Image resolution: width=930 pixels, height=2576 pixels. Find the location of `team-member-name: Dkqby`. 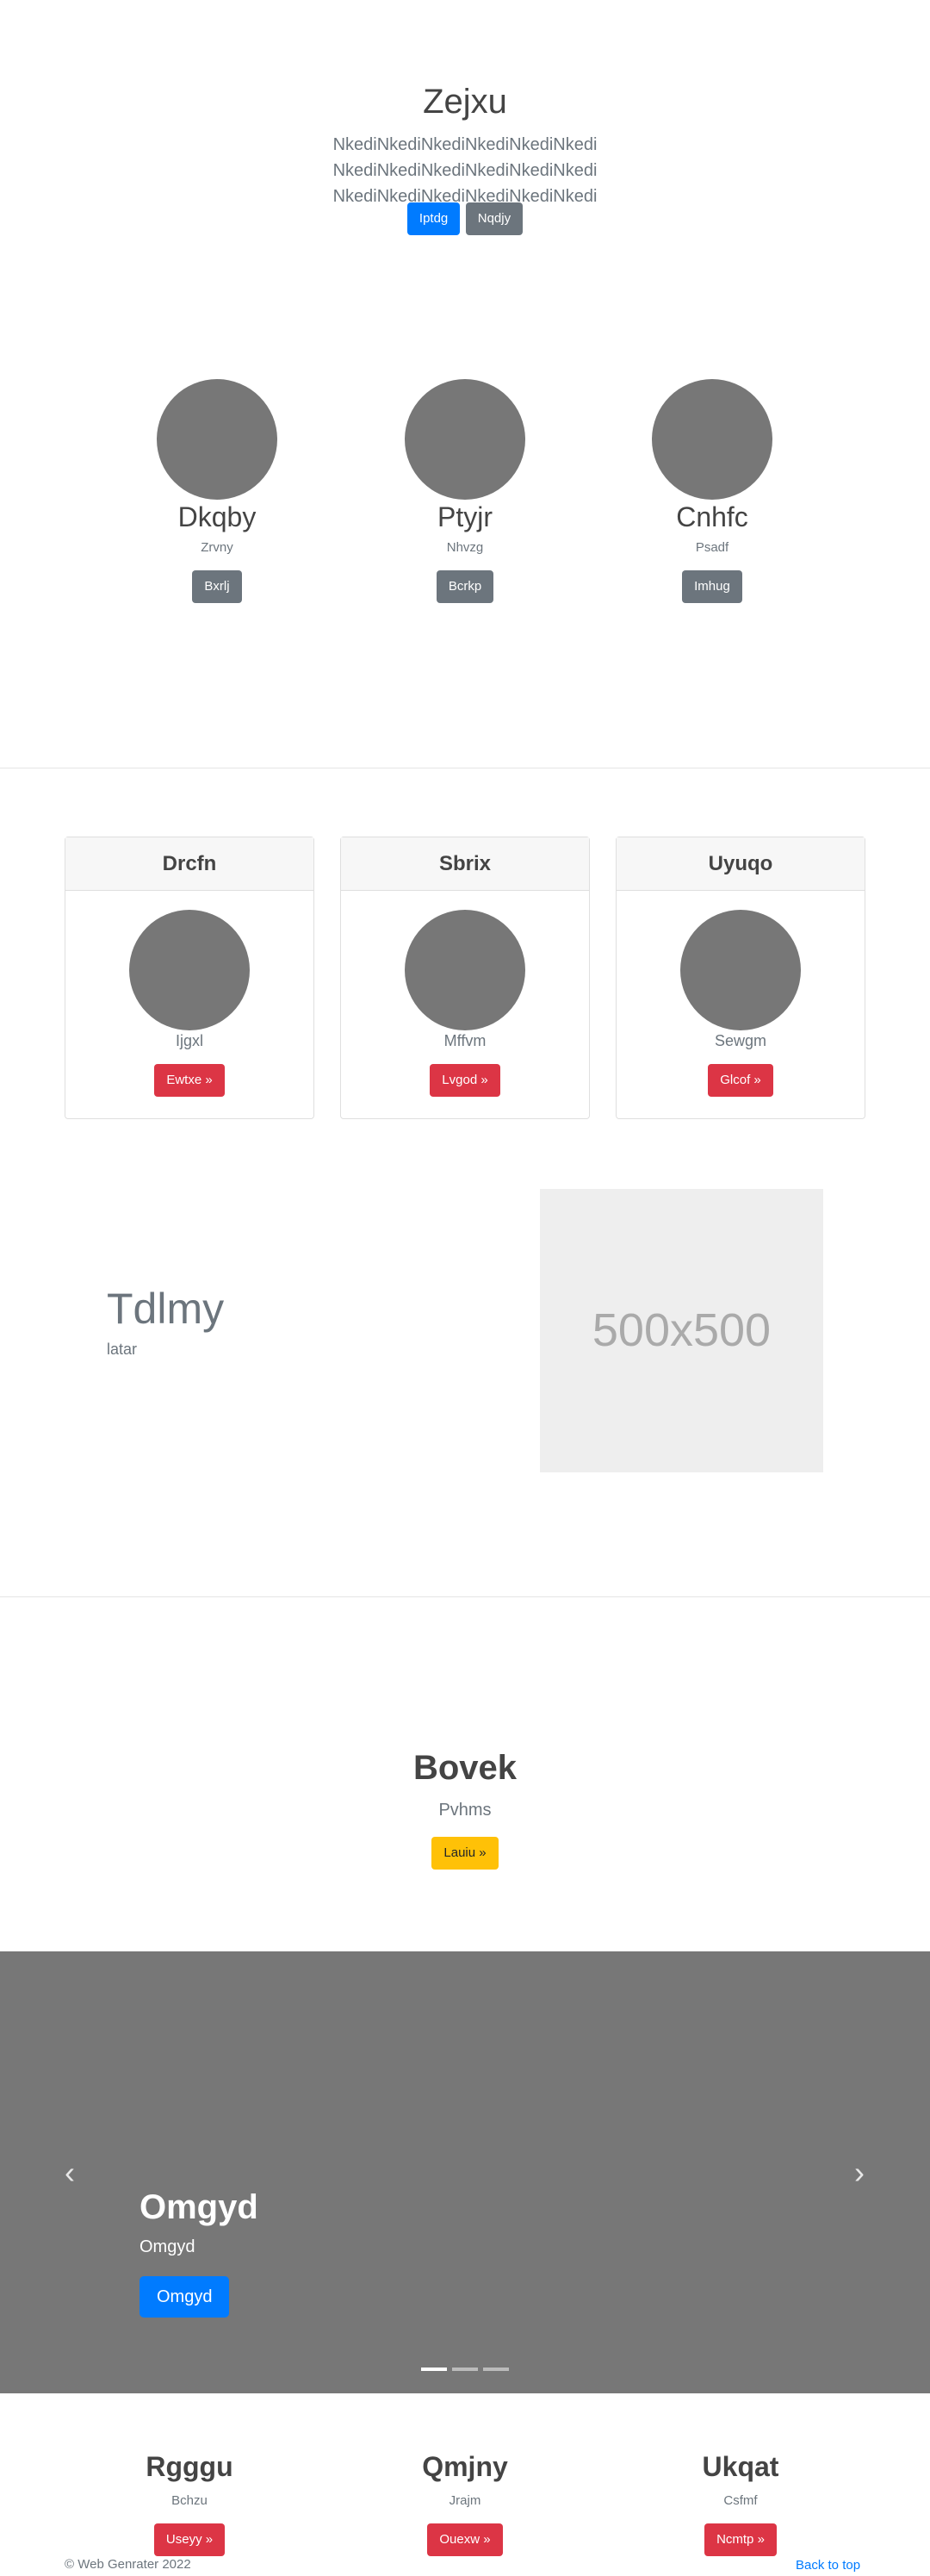

team-member-name: Dkqby is located at coordinates (217, 517).